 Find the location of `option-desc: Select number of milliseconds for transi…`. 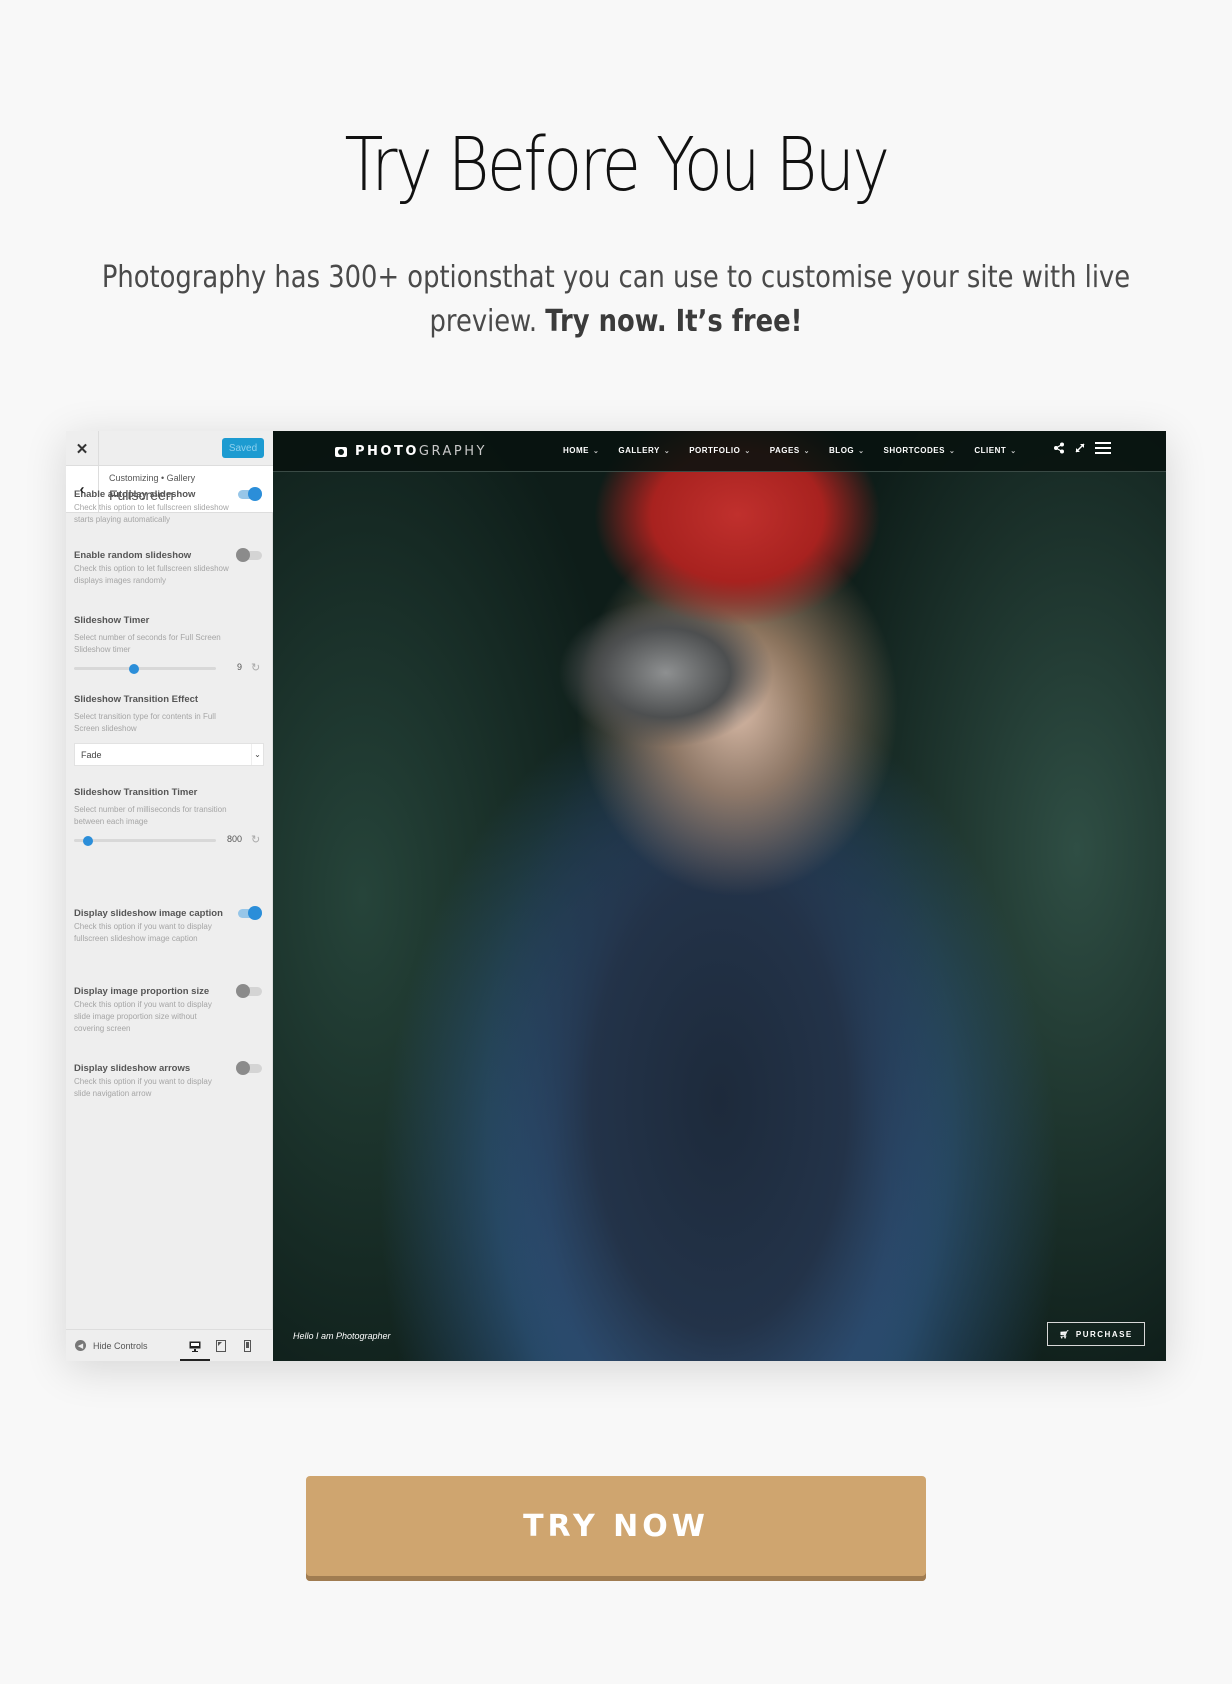

option-desc: Select number of milliseconds for transi… is located at coordinates (150, 815).